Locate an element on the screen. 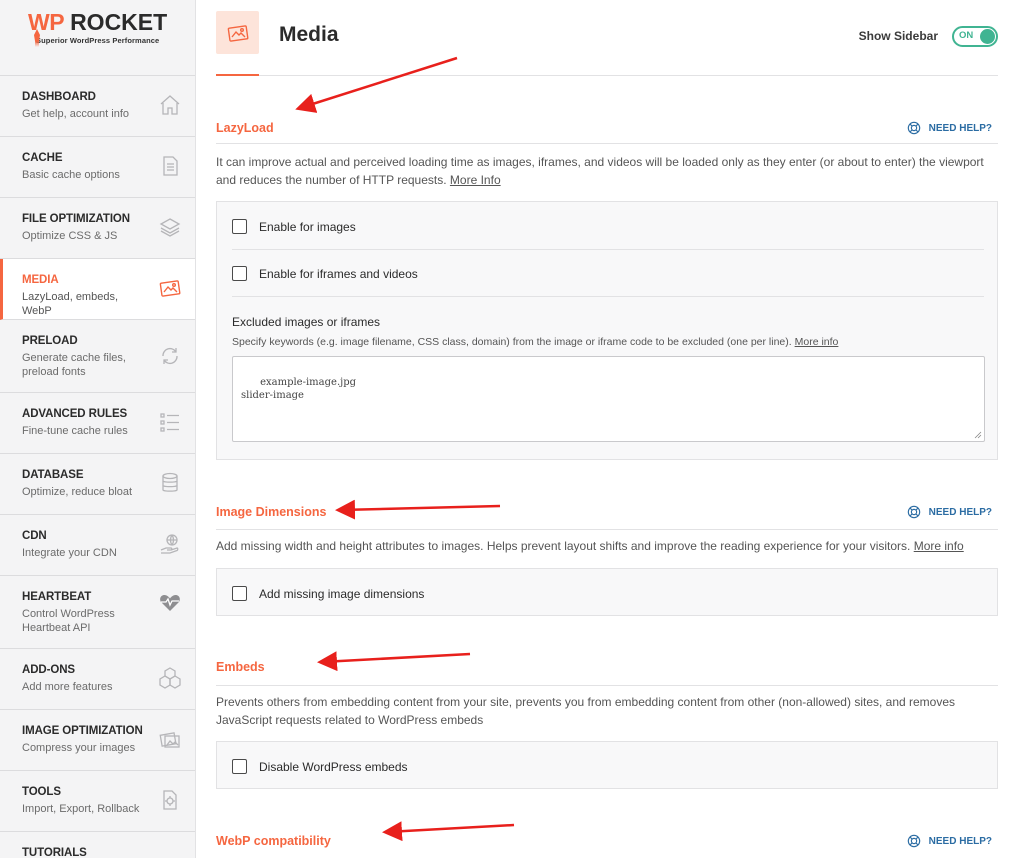  excluded-keywords-textarea: example-image.jpg slider-image is located at coordinates (608, 399).